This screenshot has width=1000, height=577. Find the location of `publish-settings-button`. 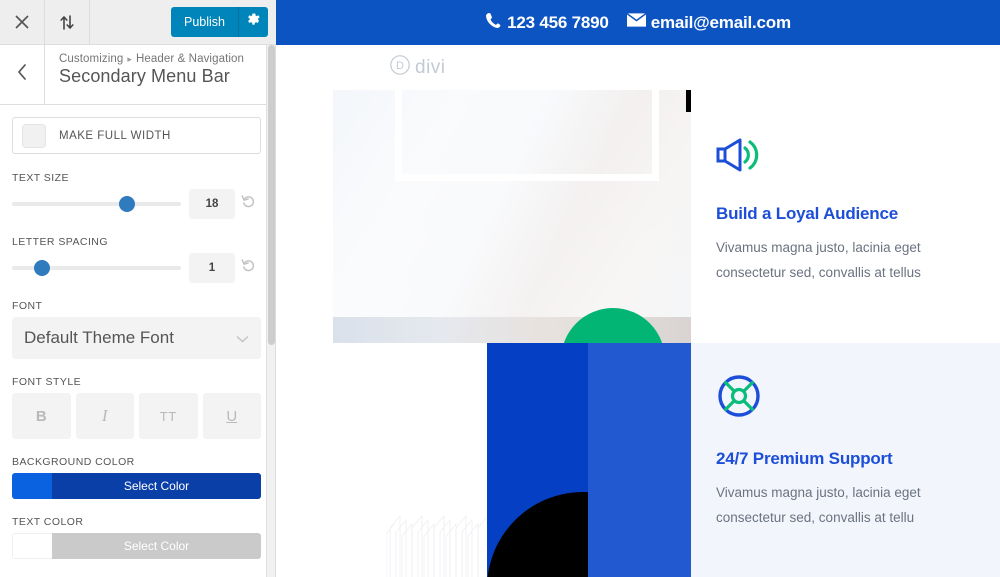

publish-settings-button is located at coordinates (253, 22).